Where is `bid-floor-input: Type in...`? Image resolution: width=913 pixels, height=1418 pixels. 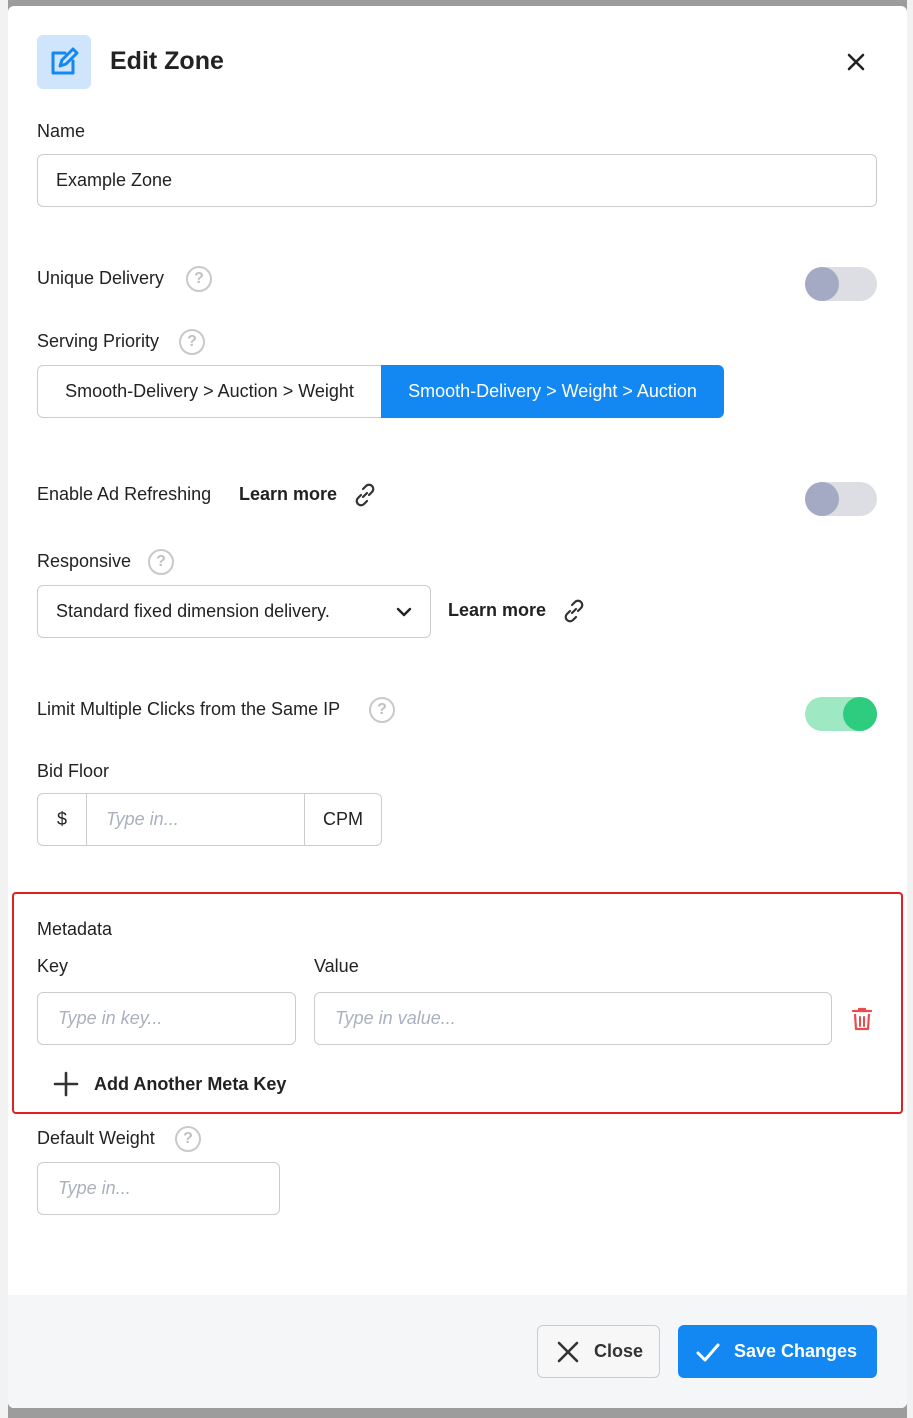 bid-floor-input: Type in... is located at coordinates (196, 819).